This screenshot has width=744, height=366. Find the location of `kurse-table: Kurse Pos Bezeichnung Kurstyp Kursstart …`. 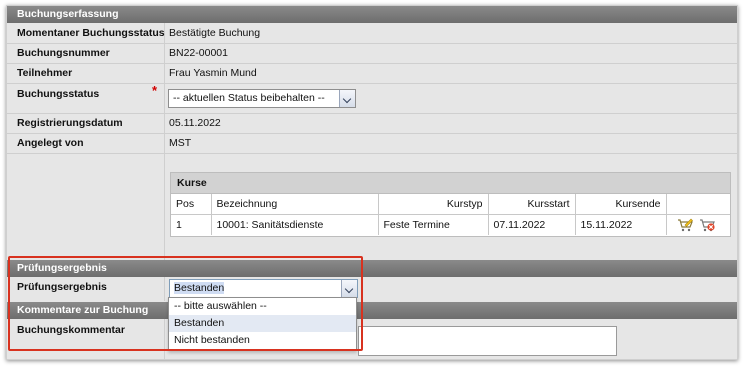

kurse-table: Kurse Pos Bezeichnung Kurstyp Kursstart … is located at coordinates (450, 204).